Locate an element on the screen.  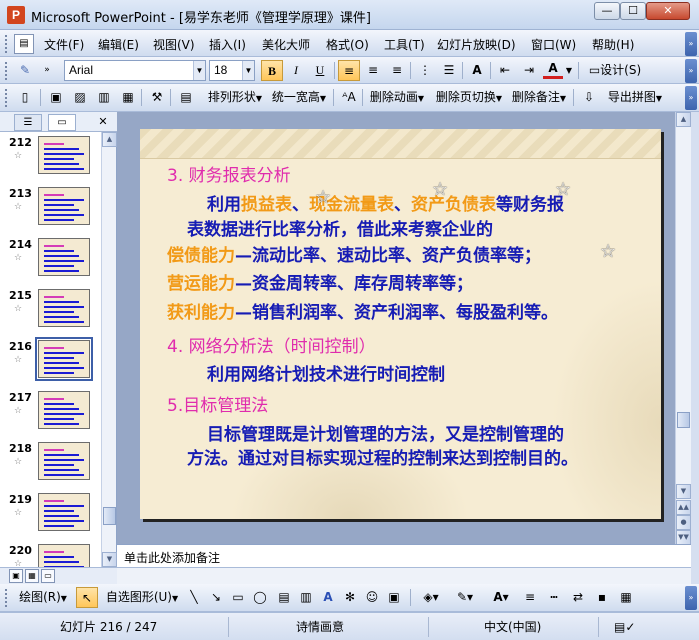
arrow-style-icon: ⇄ is located at coordinates (578, 597).